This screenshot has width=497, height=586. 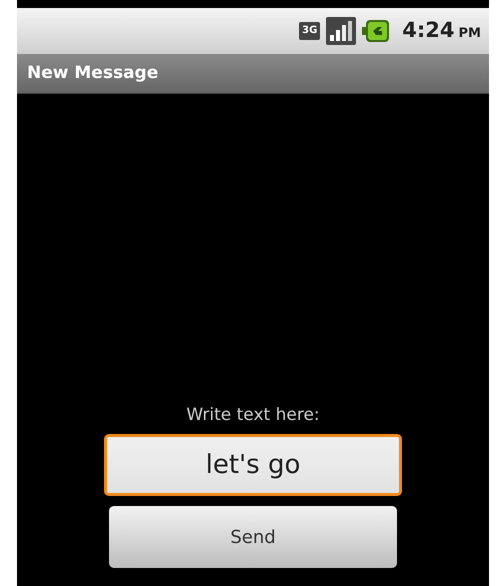 I want to click on clock-suffix: PM, so click(x=469, y=34).